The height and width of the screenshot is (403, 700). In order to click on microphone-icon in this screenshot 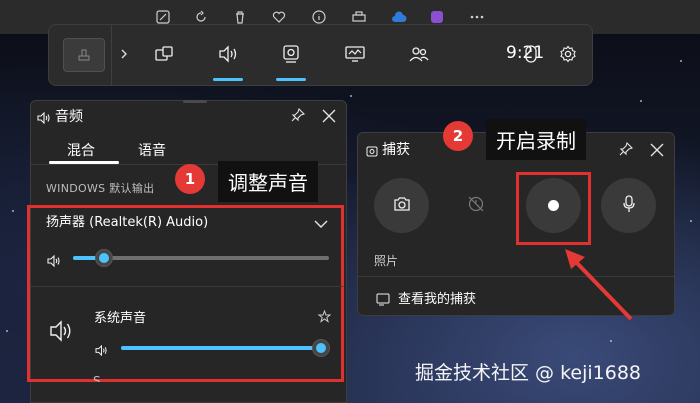, I will do `click(629, 205)`.